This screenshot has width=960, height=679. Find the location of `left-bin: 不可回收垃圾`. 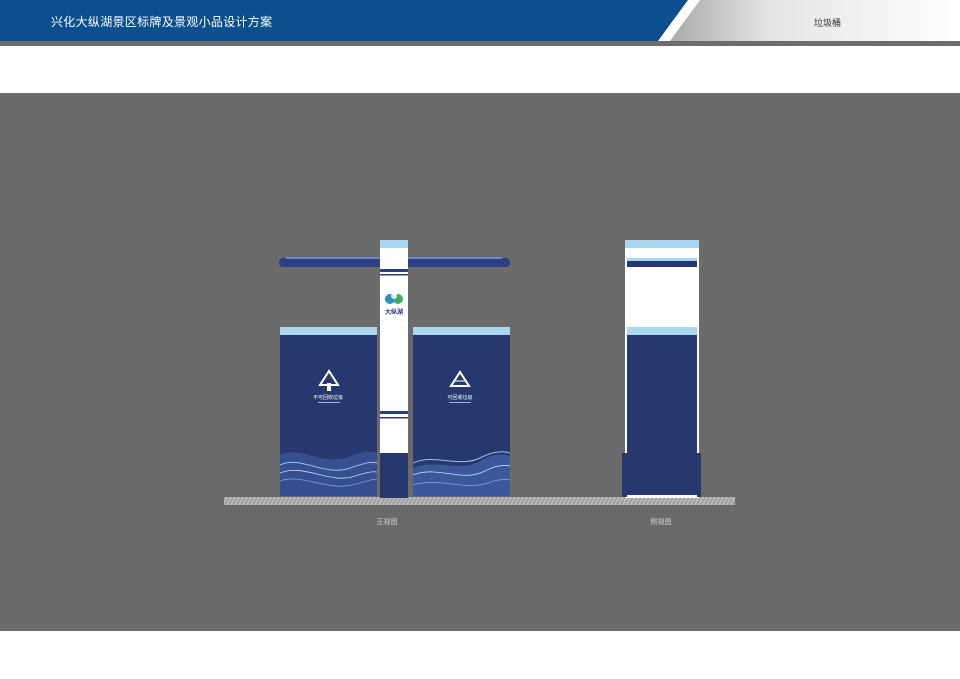

left-bin: 不可回收垃圾 is located at coordinates (328, 411).